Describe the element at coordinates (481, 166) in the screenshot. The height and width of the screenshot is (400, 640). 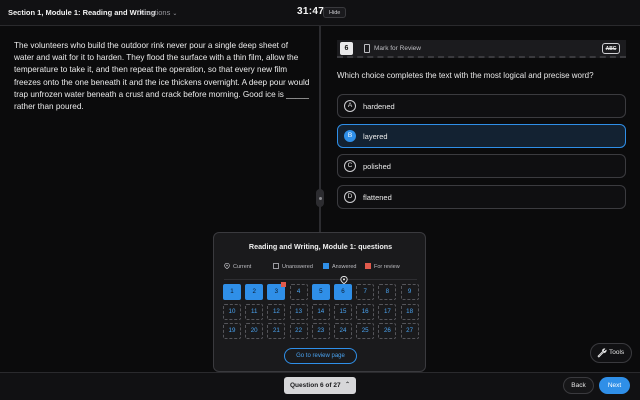
I see `choice-c: C polished` at that location.